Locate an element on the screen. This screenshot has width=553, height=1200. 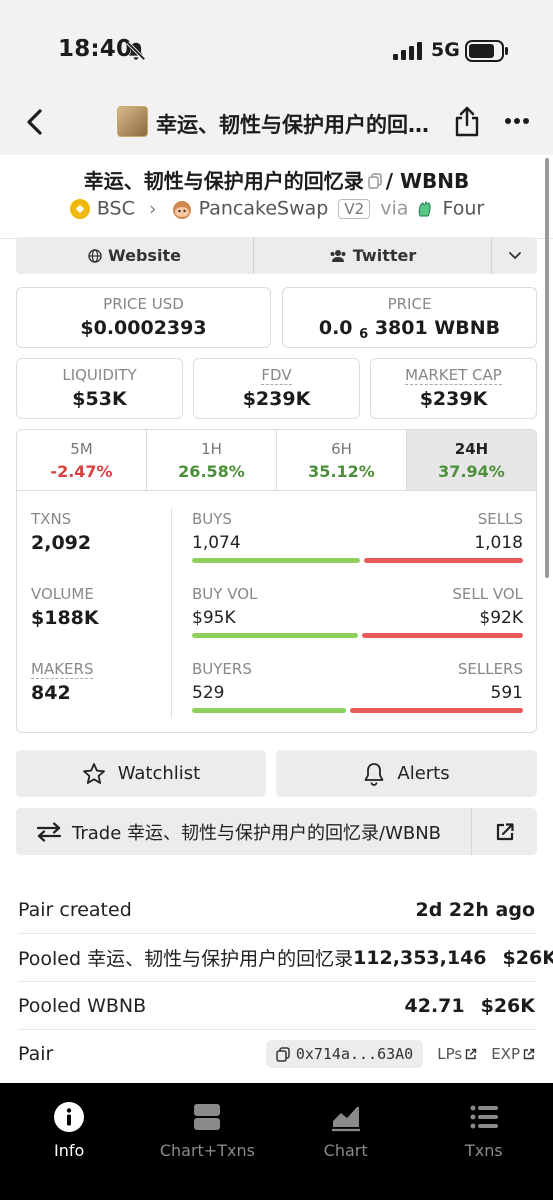
back-arrow-icon is located at coordinates (35, 122).